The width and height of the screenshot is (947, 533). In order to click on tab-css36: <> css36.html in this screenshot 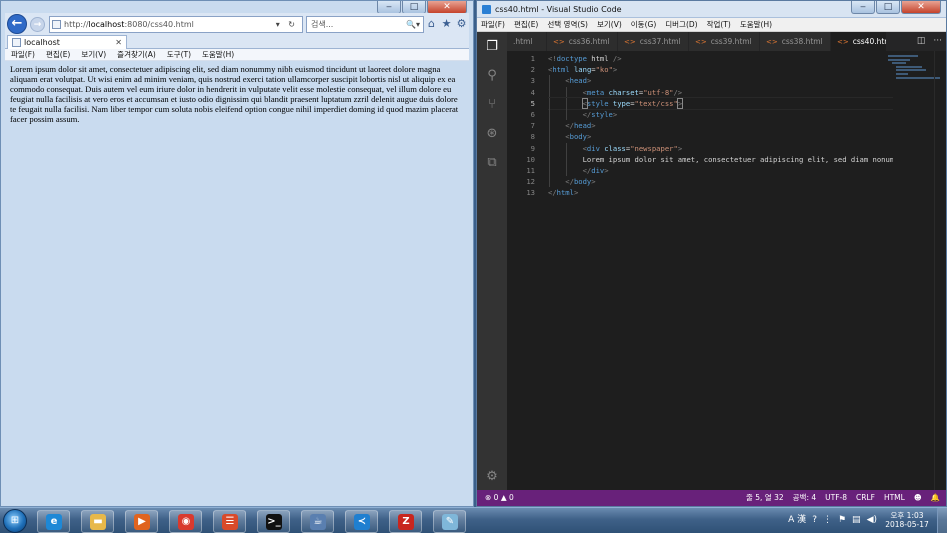, I will do `click(582, 41)`.